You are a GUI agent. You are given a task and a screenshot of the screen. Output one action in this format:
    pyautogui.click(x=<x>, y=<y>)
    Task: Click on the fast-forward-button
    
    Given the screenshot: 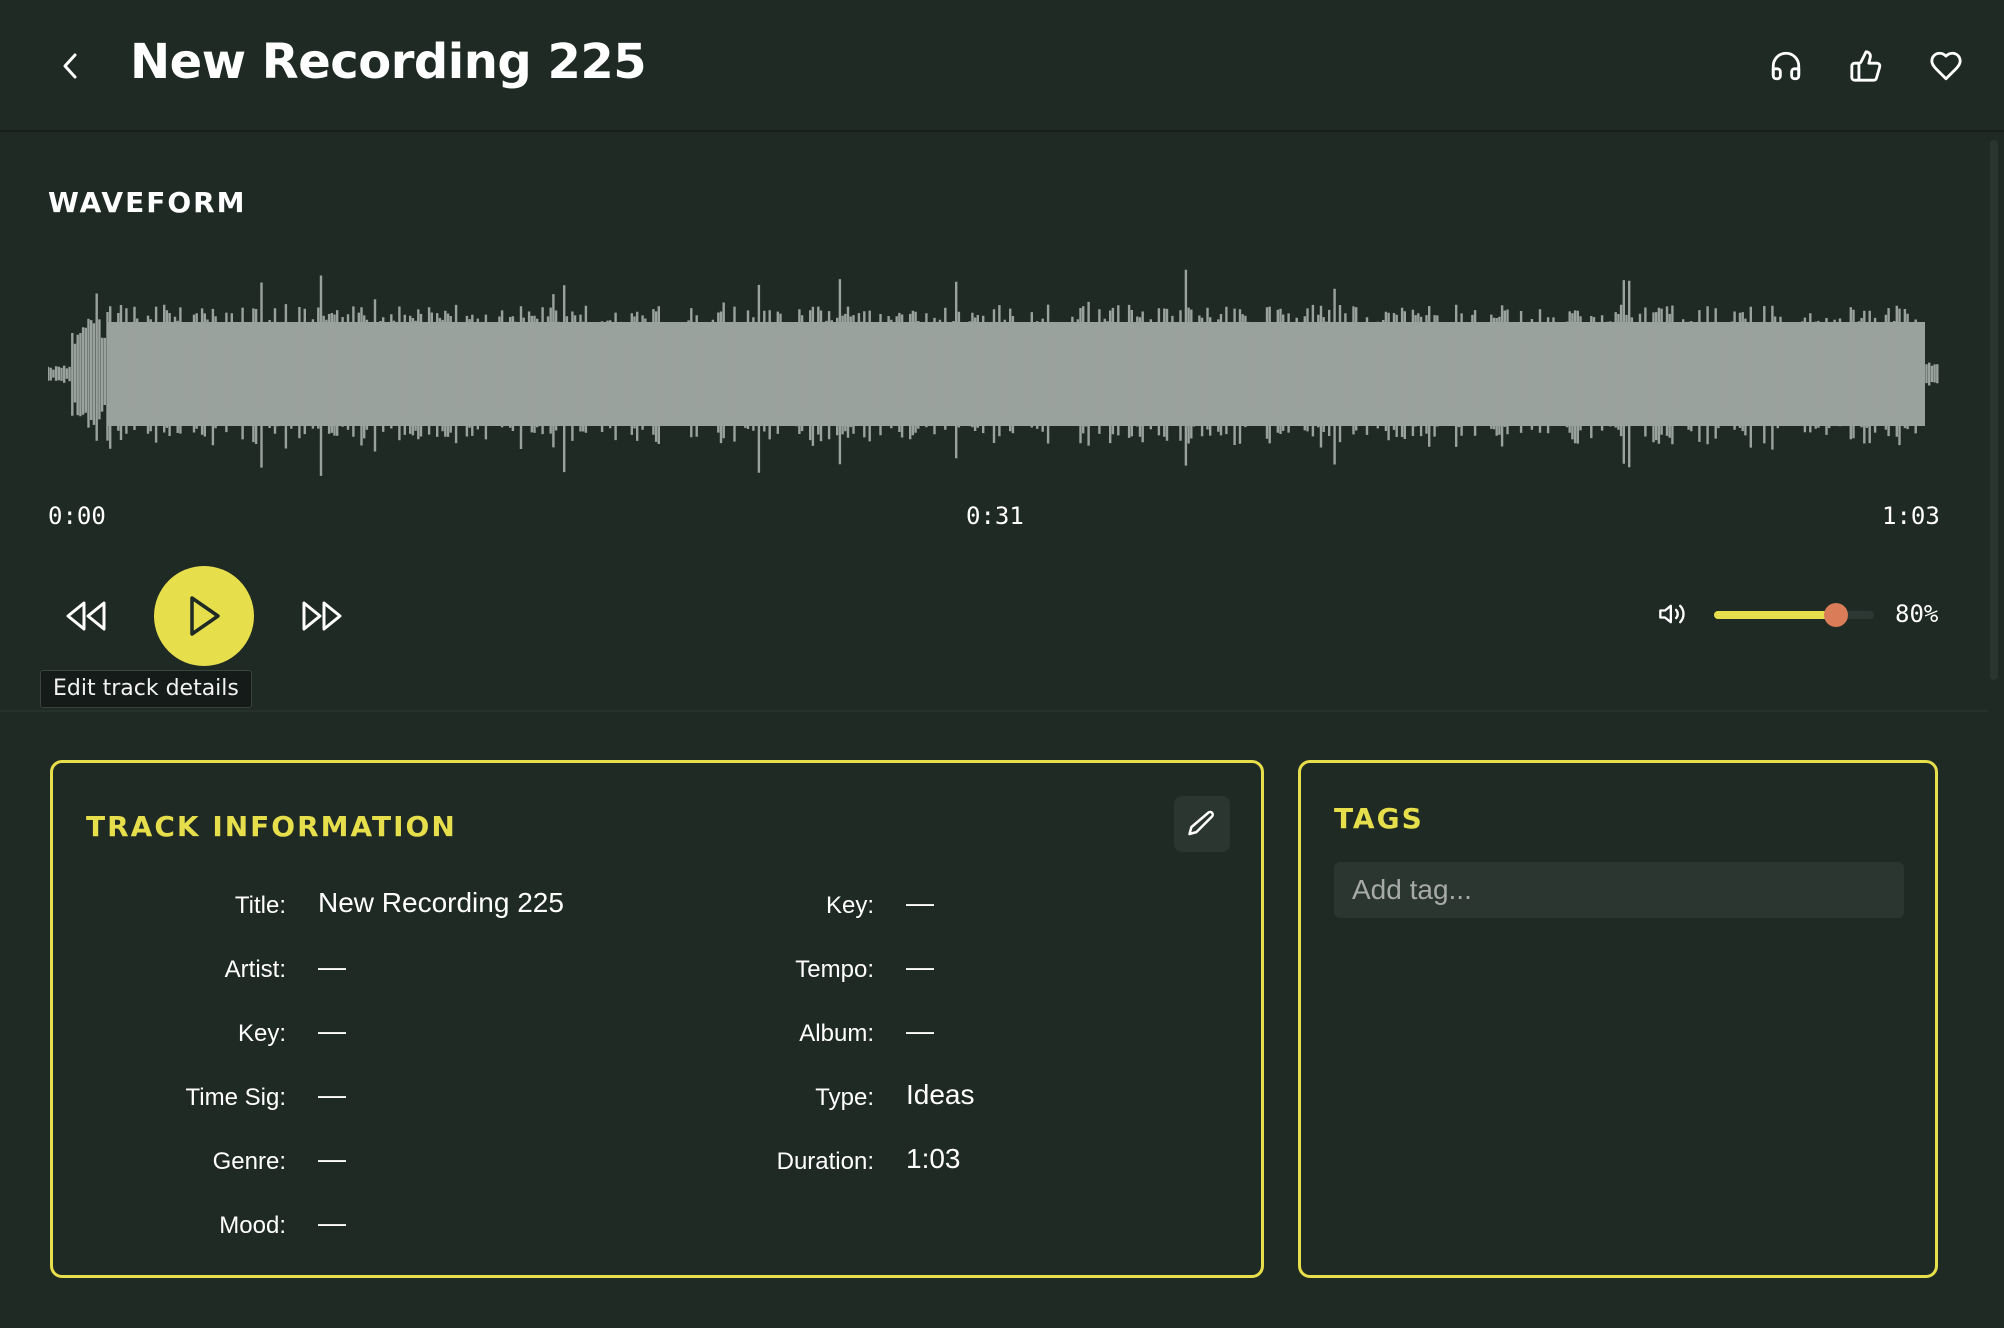 What is the action you would take?
    pyautogui.click(x=322, y=616)
    